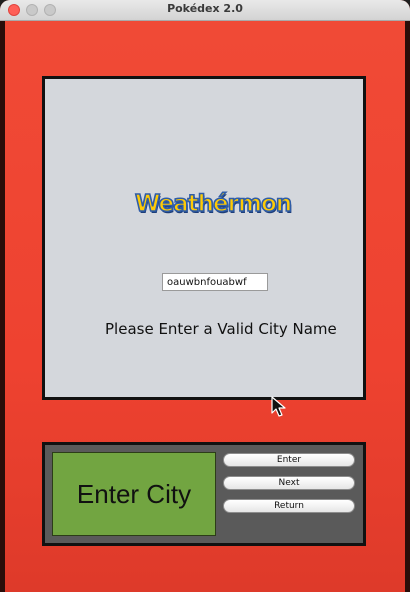 Image resolution: width=410 pixels, height=592 pixels. I want to click on weathermon-logo: Weathérmon, so click(213, 204).